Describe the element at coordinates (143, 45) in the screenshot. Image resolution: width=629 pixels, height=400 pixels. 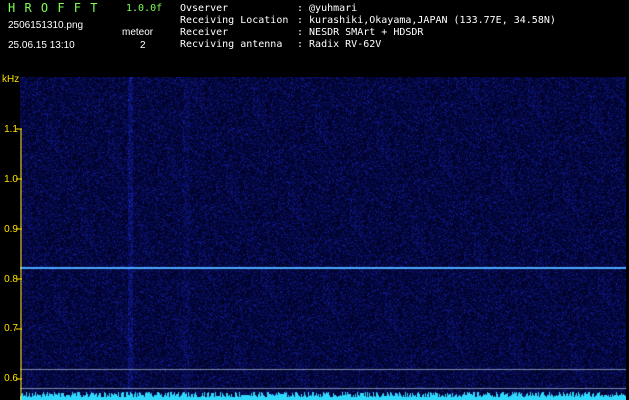
I see `meteor-count: 2` at that location.